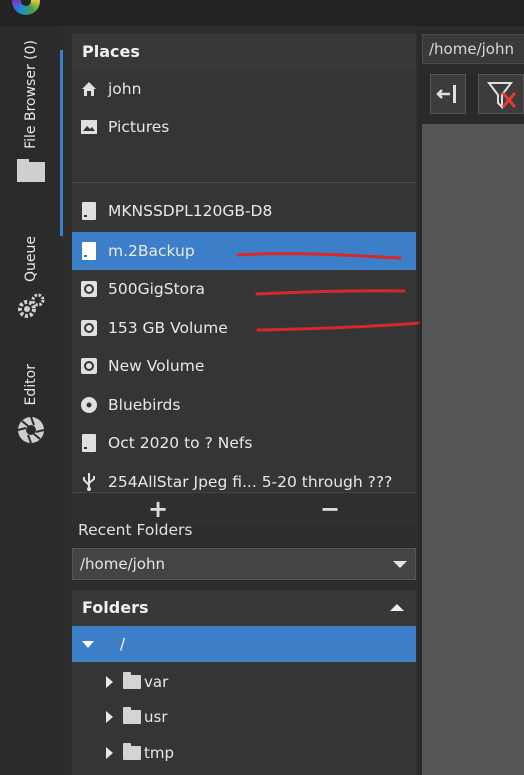 The height and width of the screenshot is (775, 524). What do you see at coordinates (144, 405) in the screenshot?
I see `place-label: Bluebirds` at bounding box center [144, 405].